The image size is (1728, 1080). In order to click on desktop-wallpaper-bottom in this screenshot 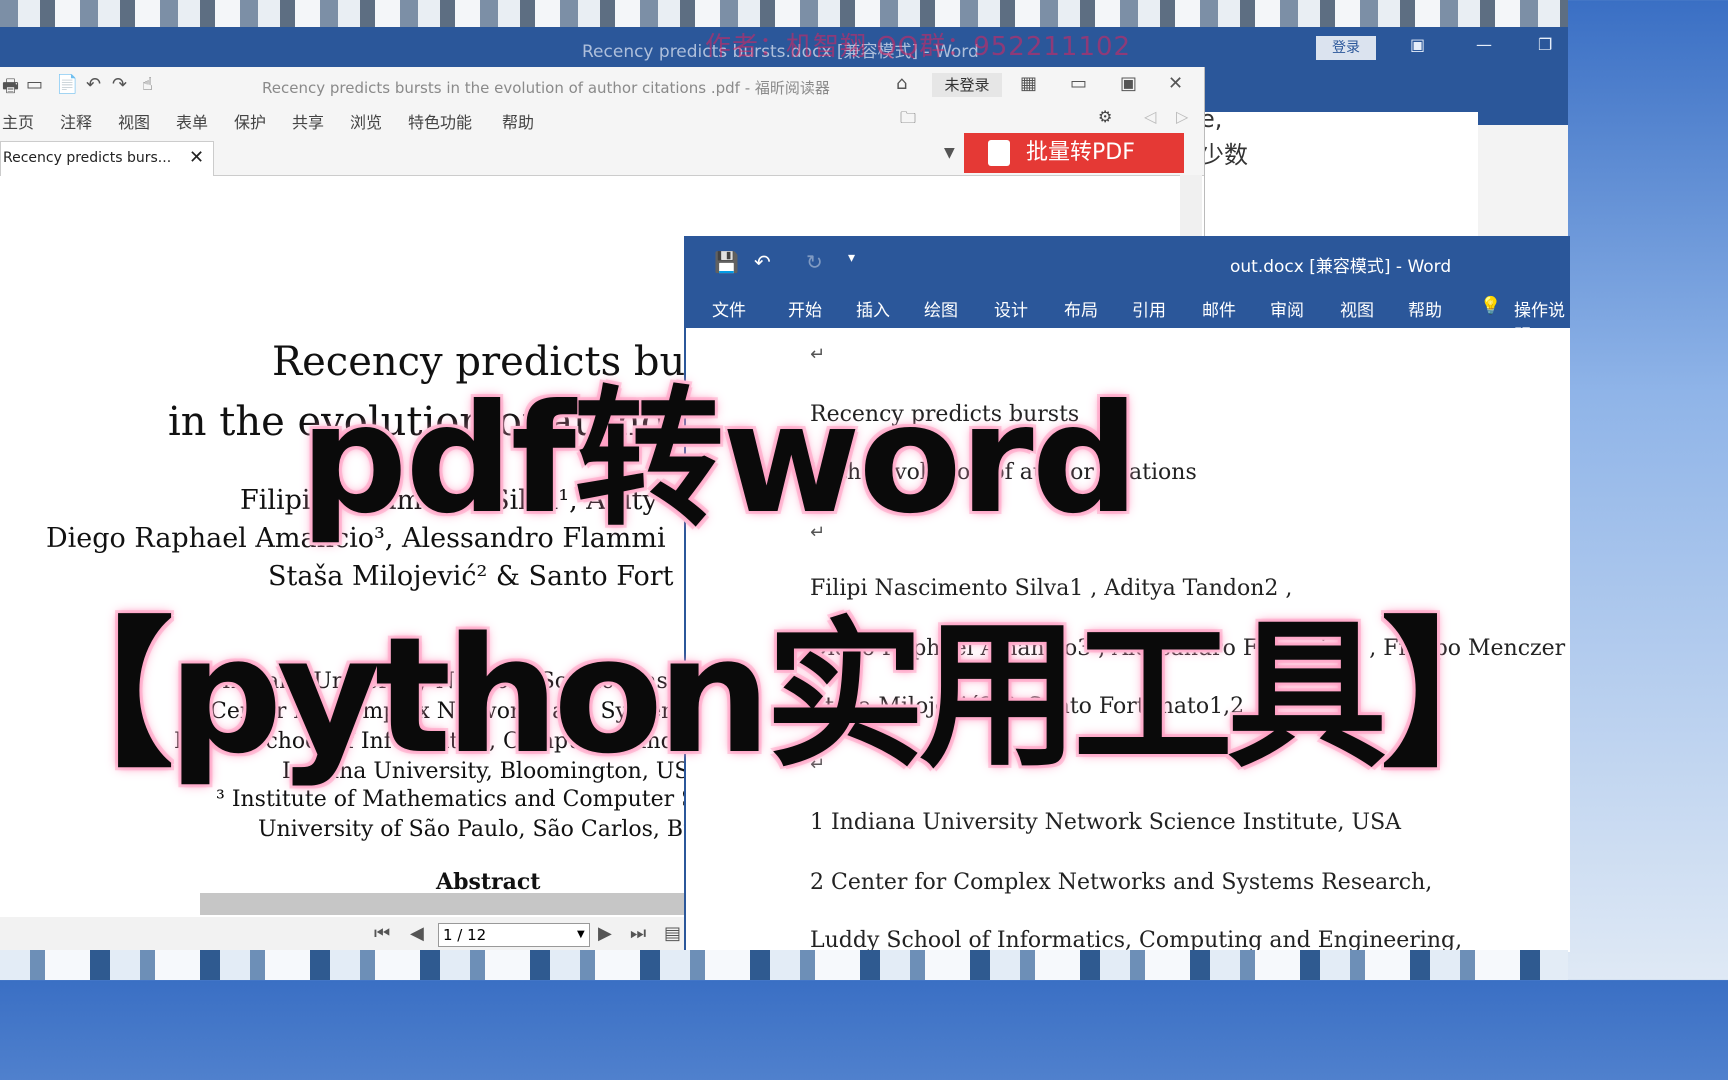, I will do `click(784, 965)`.